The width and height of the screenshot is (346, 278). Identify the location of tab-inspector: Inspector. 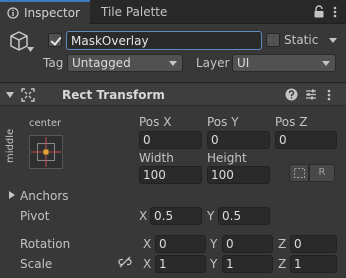
(45, 12).